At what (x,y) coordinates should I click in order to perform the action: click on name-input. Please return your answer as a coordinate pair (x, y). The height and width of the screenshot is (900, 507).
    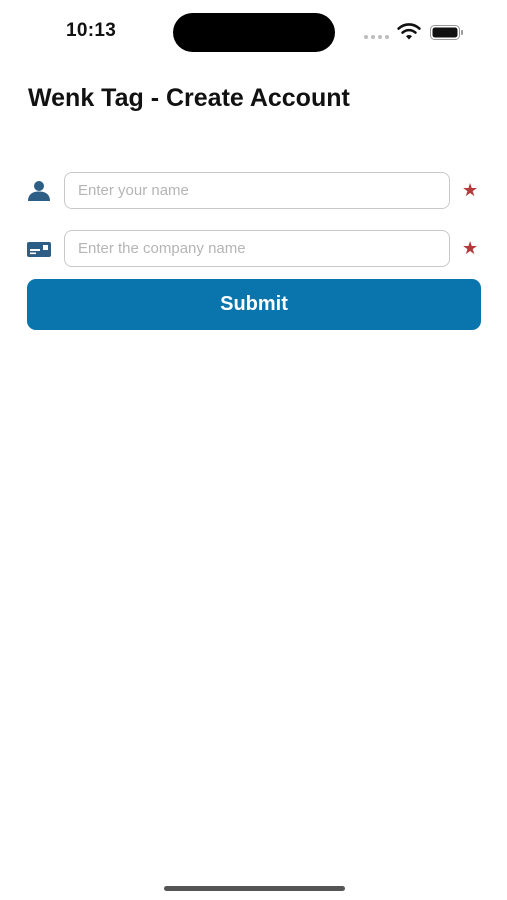
    Looking at the image, I should click on (257, 190).